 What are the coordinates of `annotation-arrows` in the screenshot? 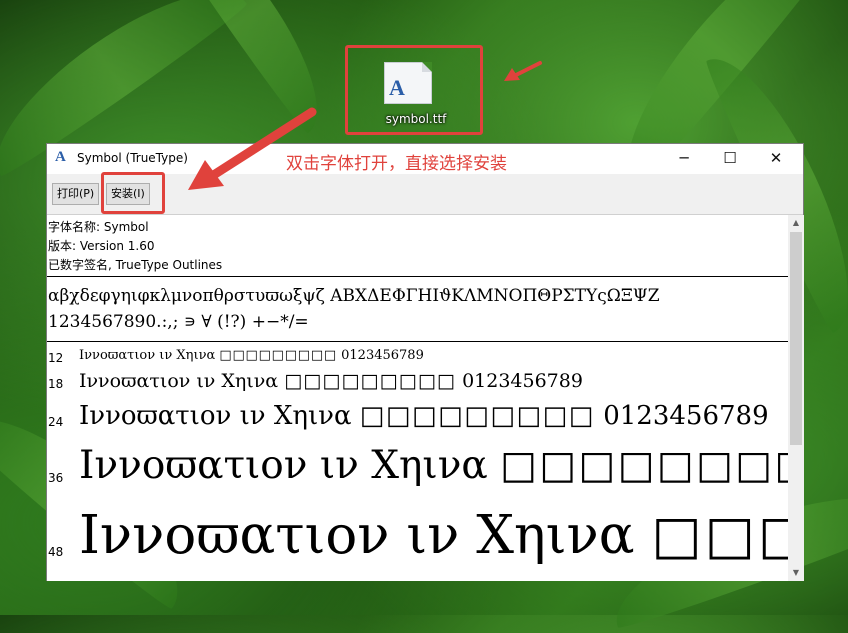 It's located at (365, 125).